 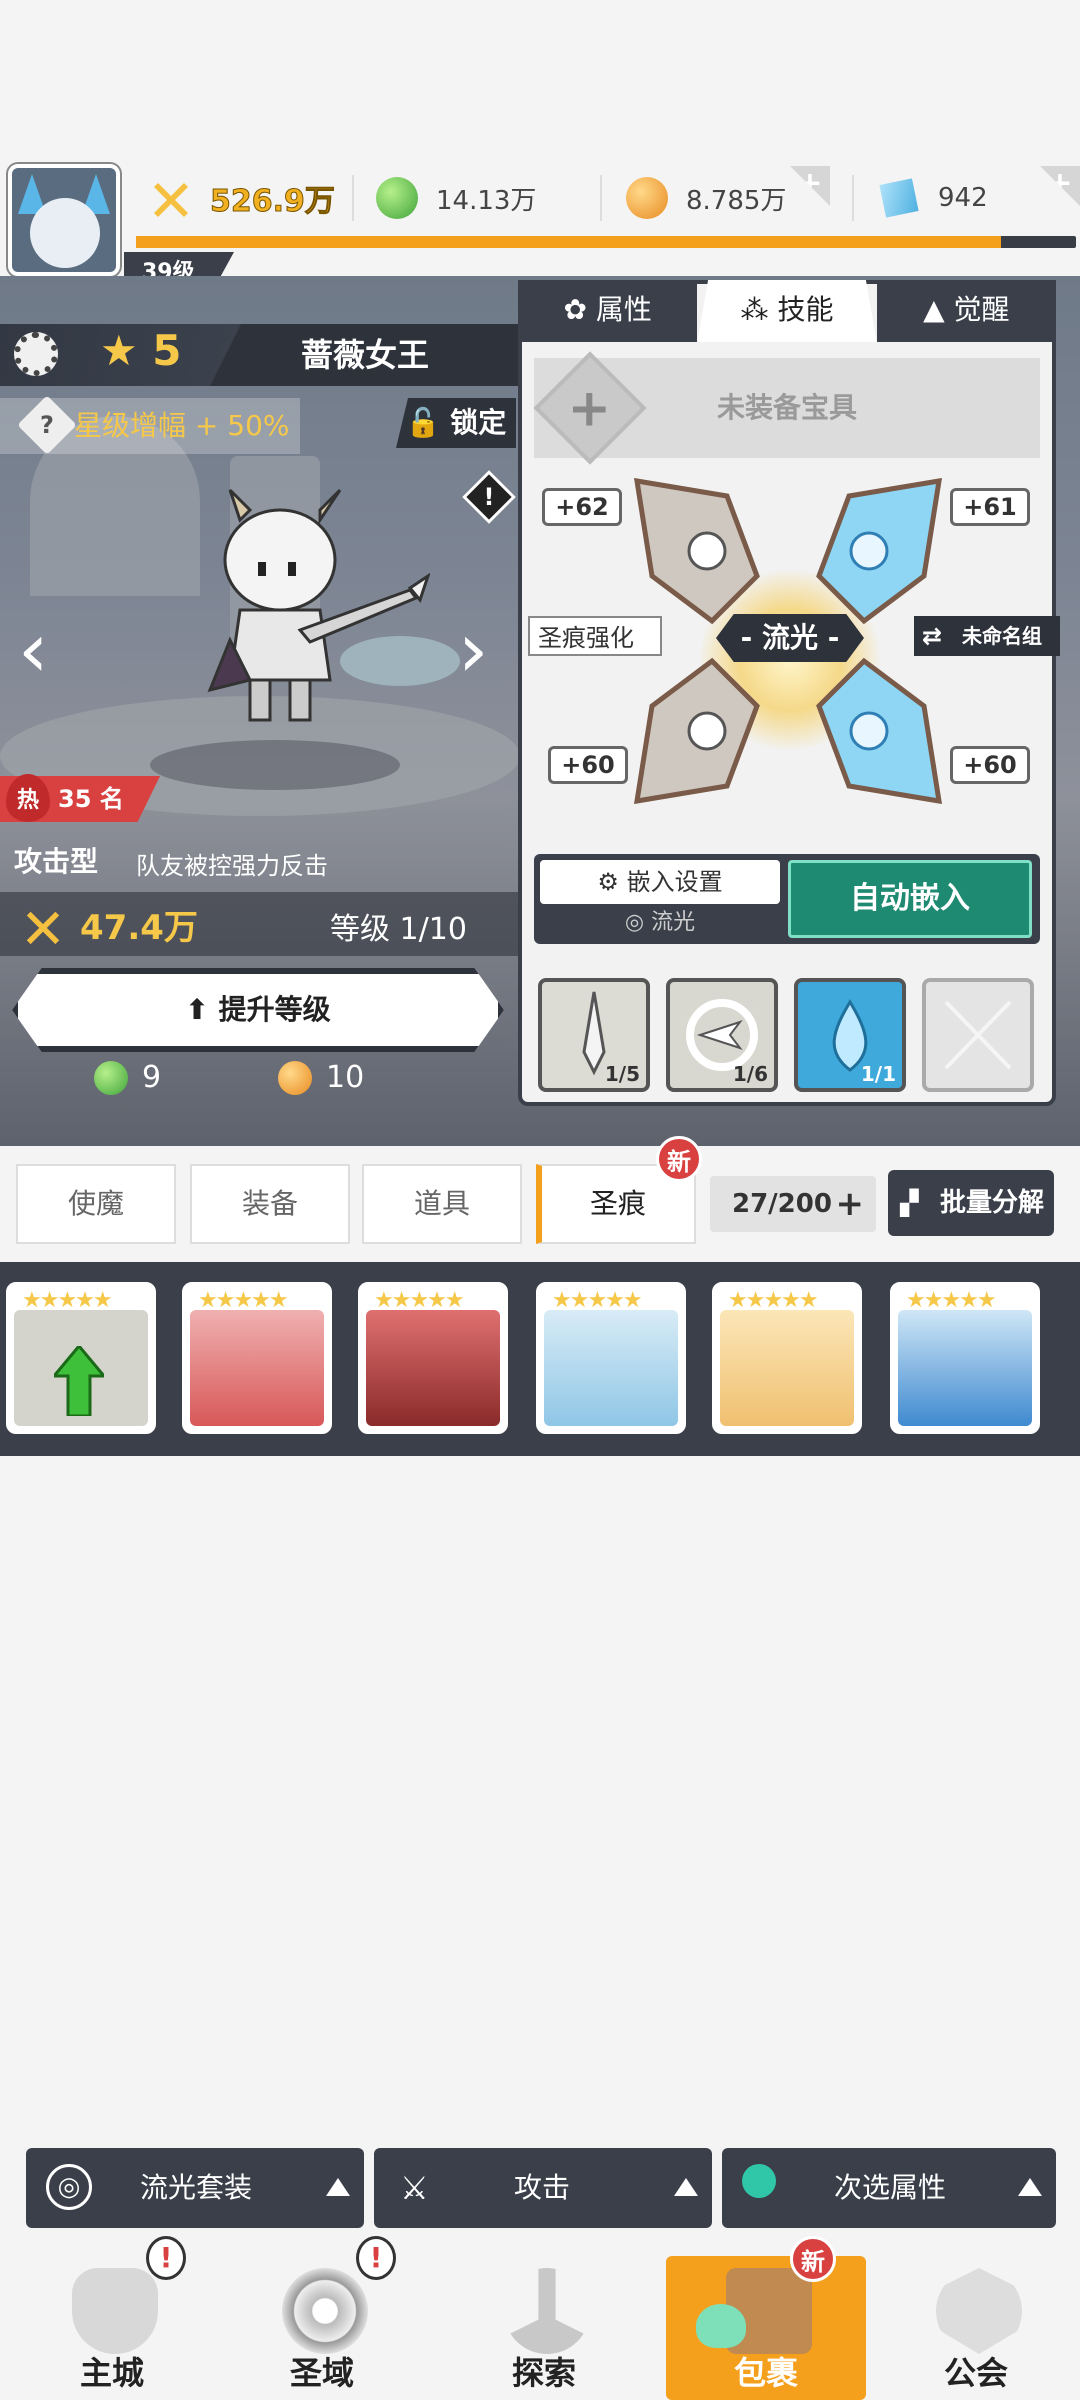 What do you see at coordinates (478, 650) in the screenshot?
I see `next-hero-arrow-icon: ›` at bounding box center [478, 650].